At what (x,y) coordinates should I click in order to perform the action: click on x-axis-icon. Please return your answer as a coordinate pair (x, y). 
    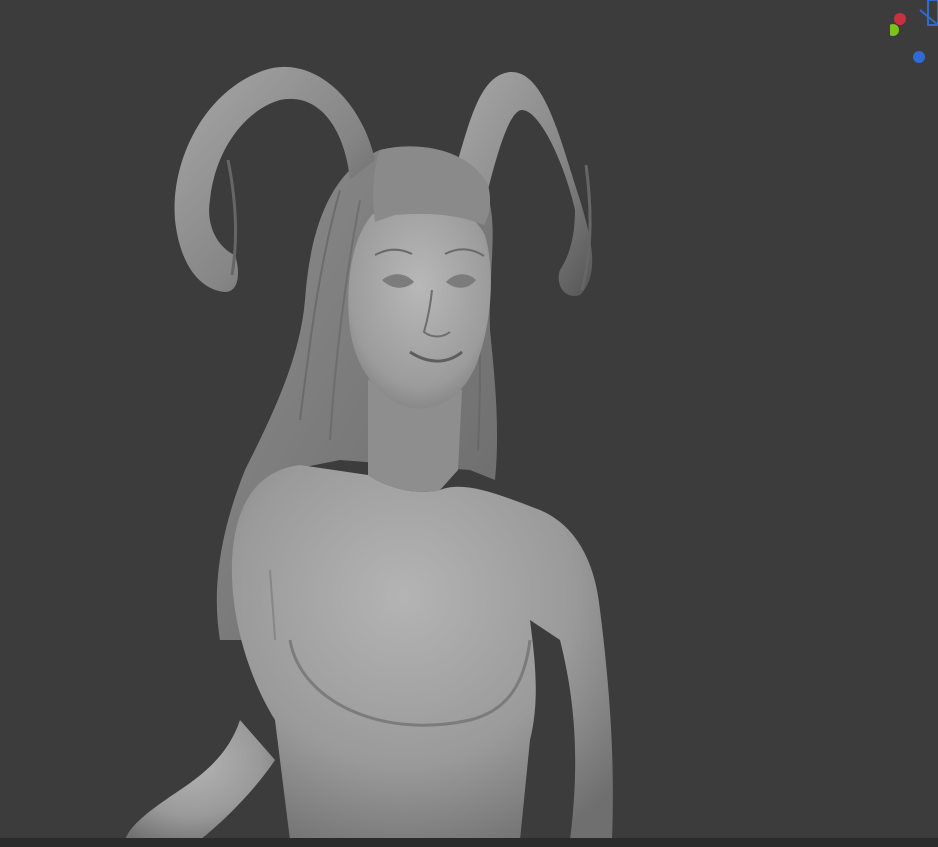
    Looking at the image, I should click on (900, 19).